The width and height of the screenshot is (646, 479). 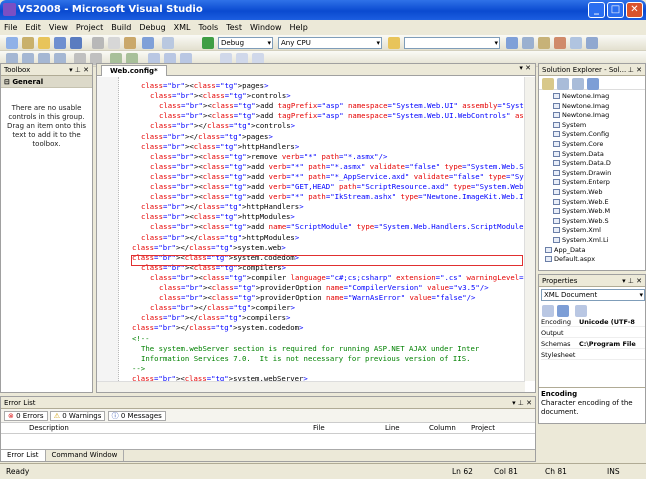 I want to click on tree-item: App_Data, so click(x=565, y=250).